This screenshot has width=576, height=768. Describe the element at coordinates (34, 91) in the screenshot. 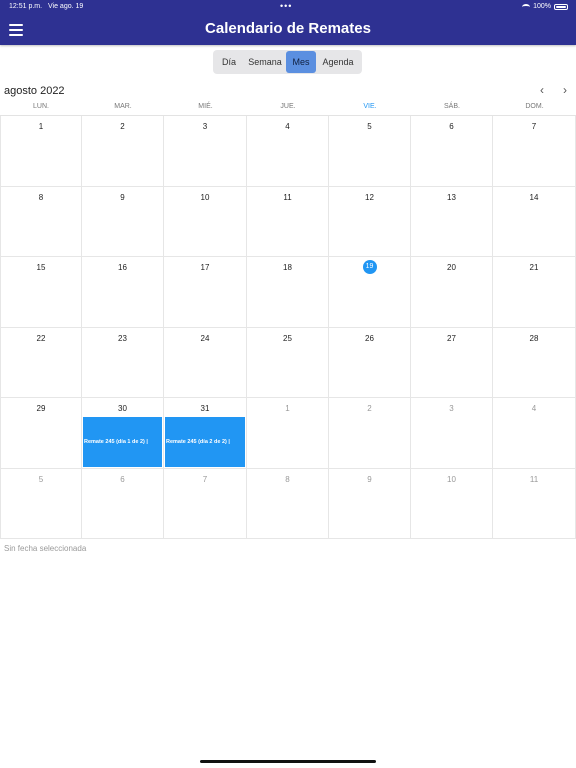

I see `month-label: agosto 2022` at that location.